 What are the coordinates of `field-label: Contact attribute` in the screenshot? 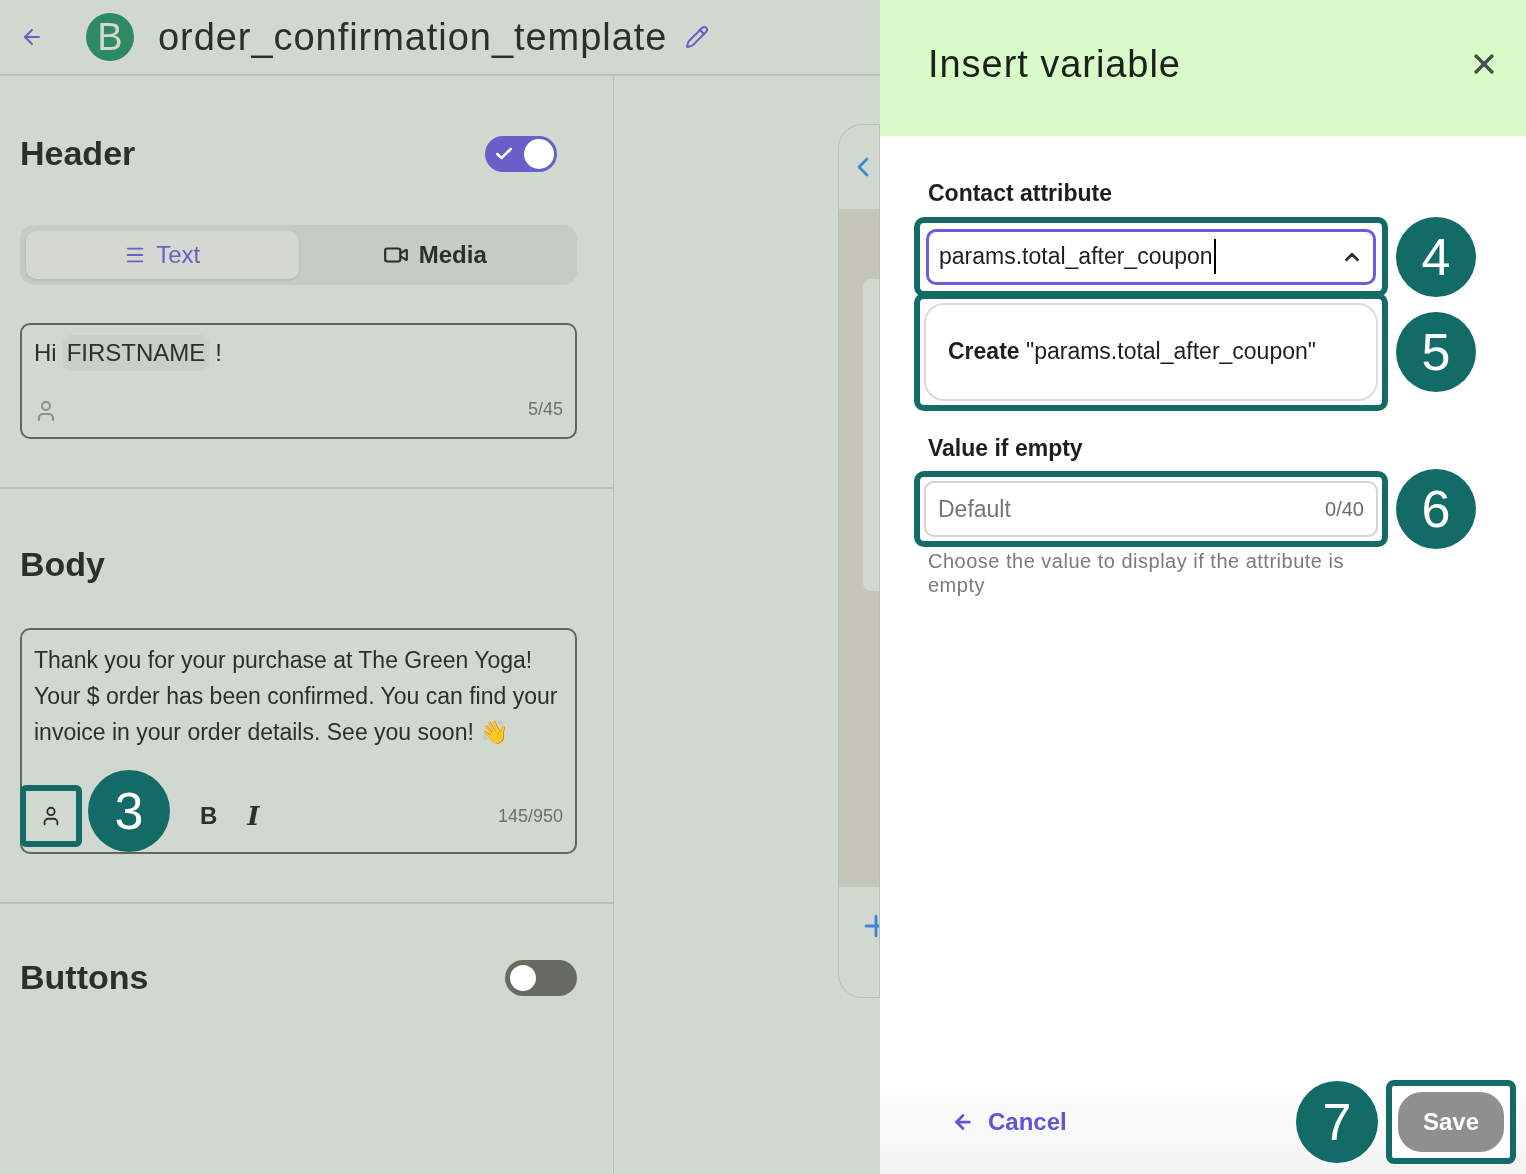 It's located at (1020, 193).